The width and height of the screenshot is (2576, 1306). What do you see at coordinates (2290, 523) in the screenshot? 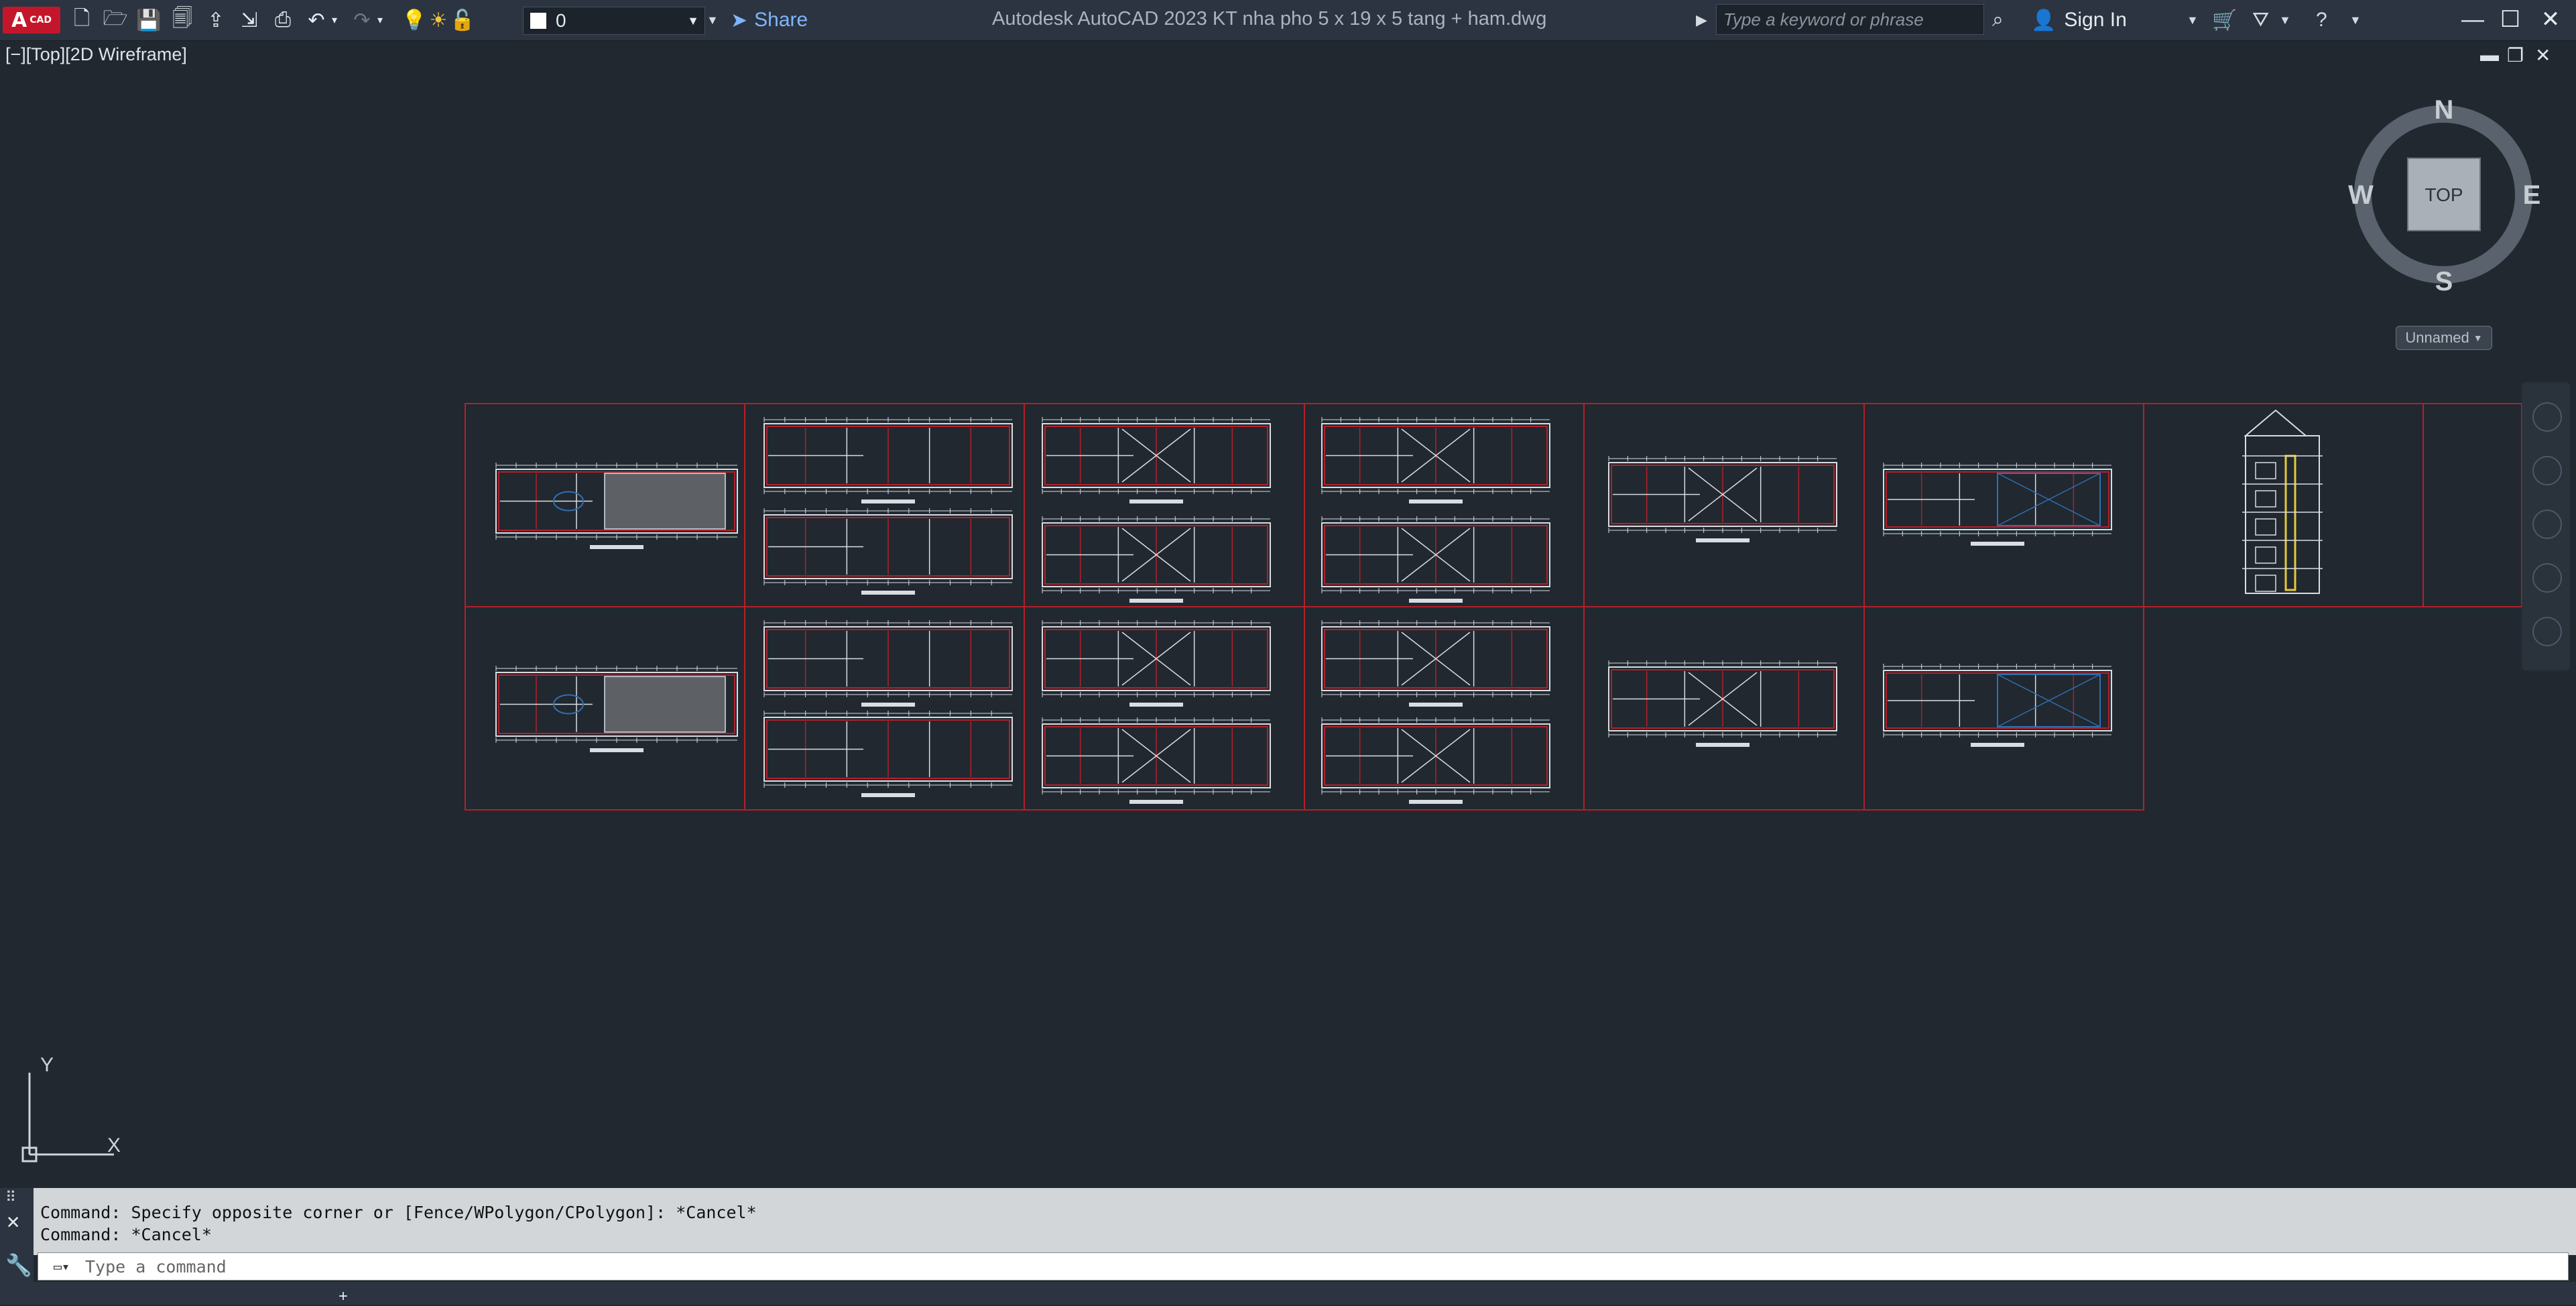
I see `facade-column` at bounding box center [2290, 523].